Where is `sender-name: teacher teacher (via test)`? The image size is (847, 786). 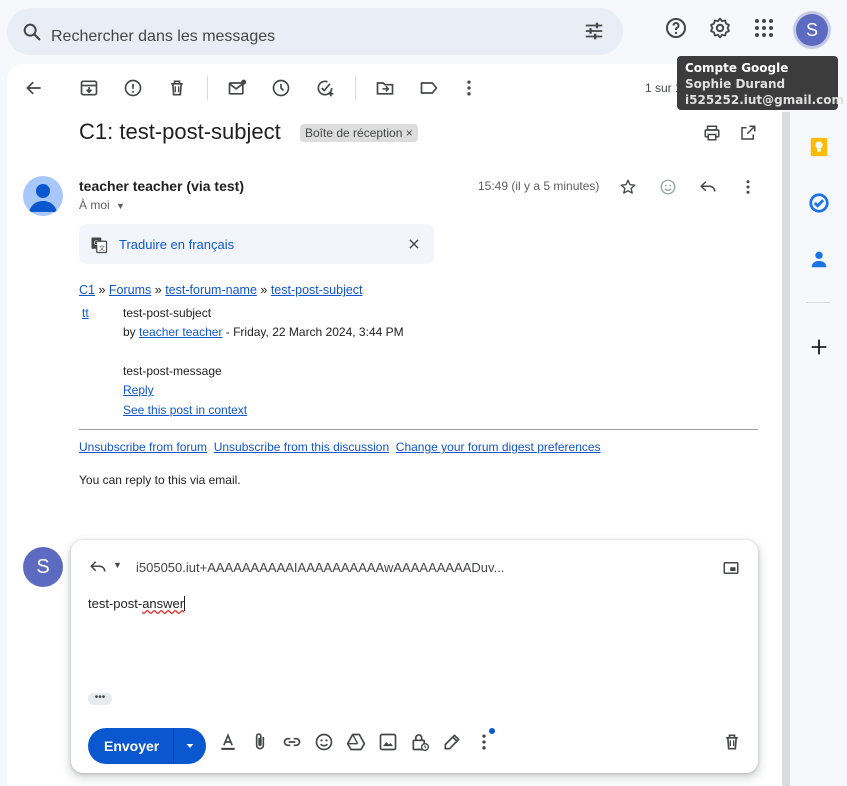 sender-name: teacher teacher (via test) is located at coordinates (161, 186).